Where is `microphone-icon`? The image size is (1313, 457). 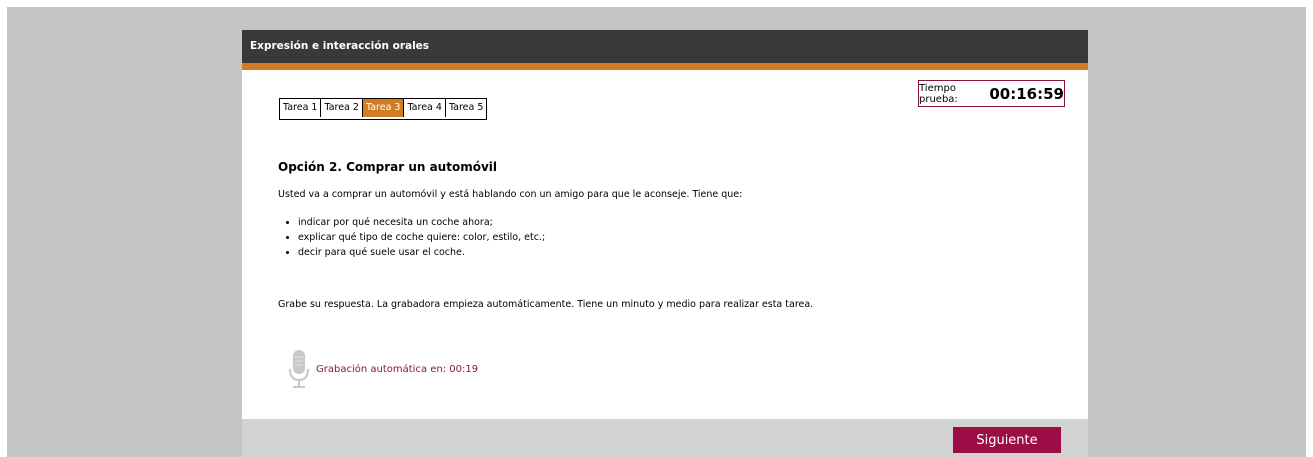
microphone-icon is located at coordinates (299, 369).